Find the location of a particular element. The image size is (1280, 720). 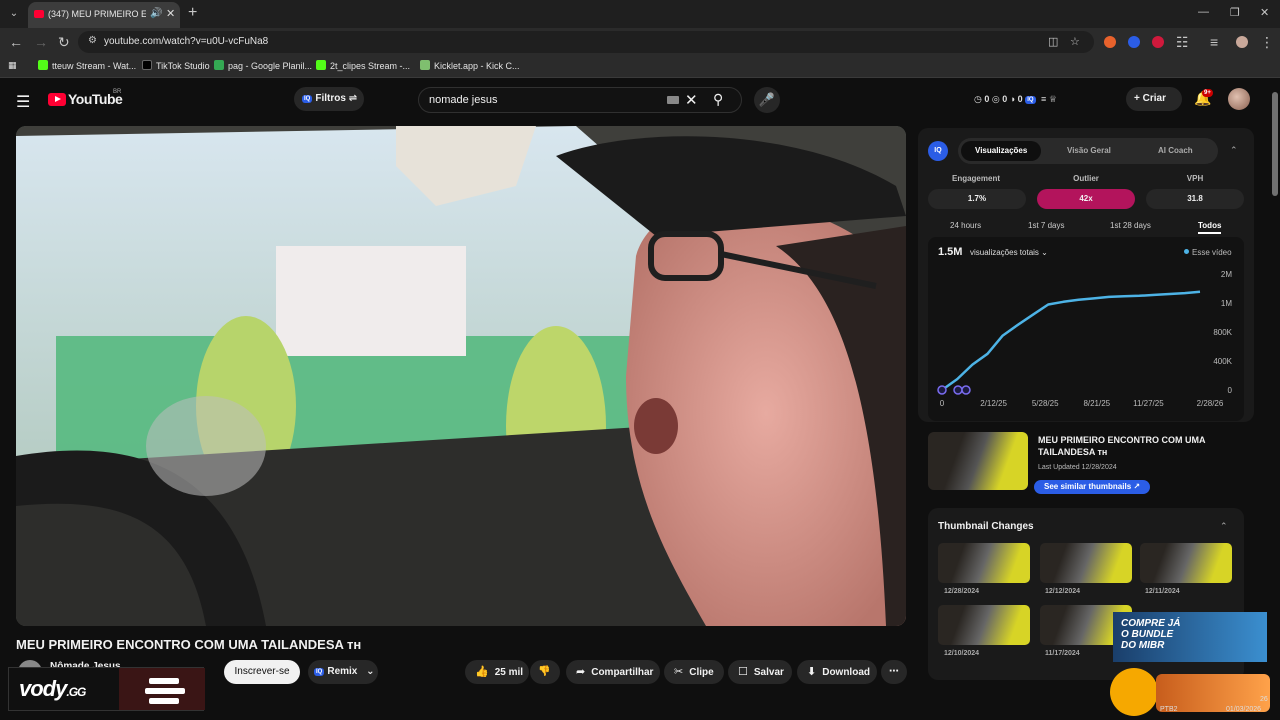

site-info-icon: ⚙ is located at coordinates (92, 40).